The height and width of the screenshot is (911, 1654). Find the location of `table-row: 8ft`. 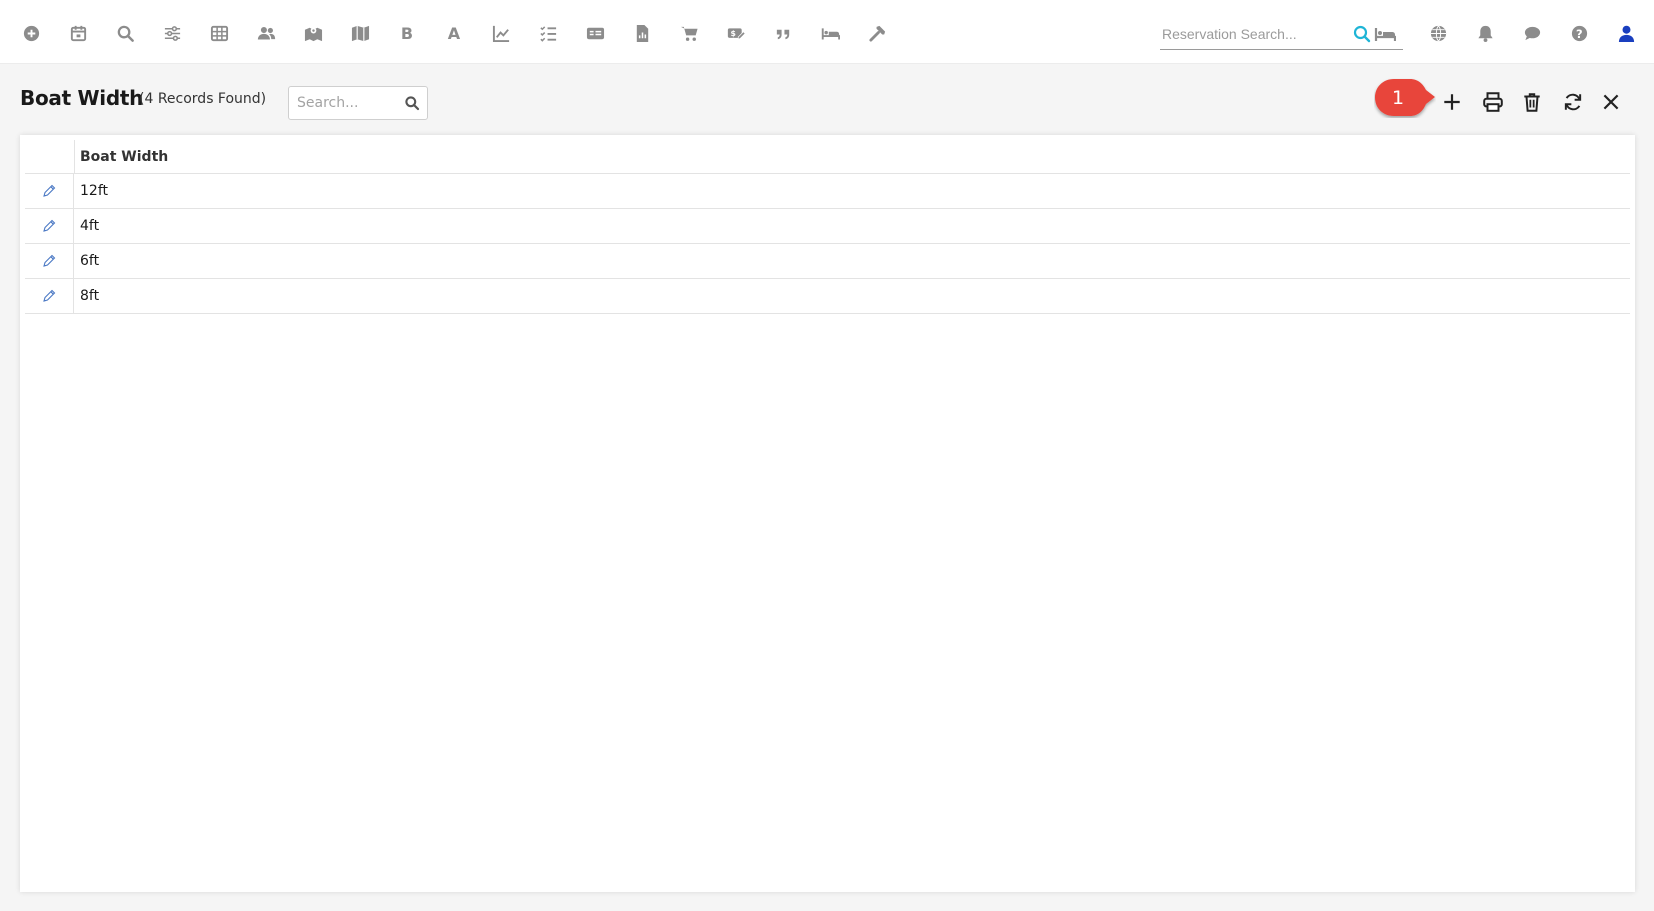

table-row: 8ft is located at coordinates (827, 296).